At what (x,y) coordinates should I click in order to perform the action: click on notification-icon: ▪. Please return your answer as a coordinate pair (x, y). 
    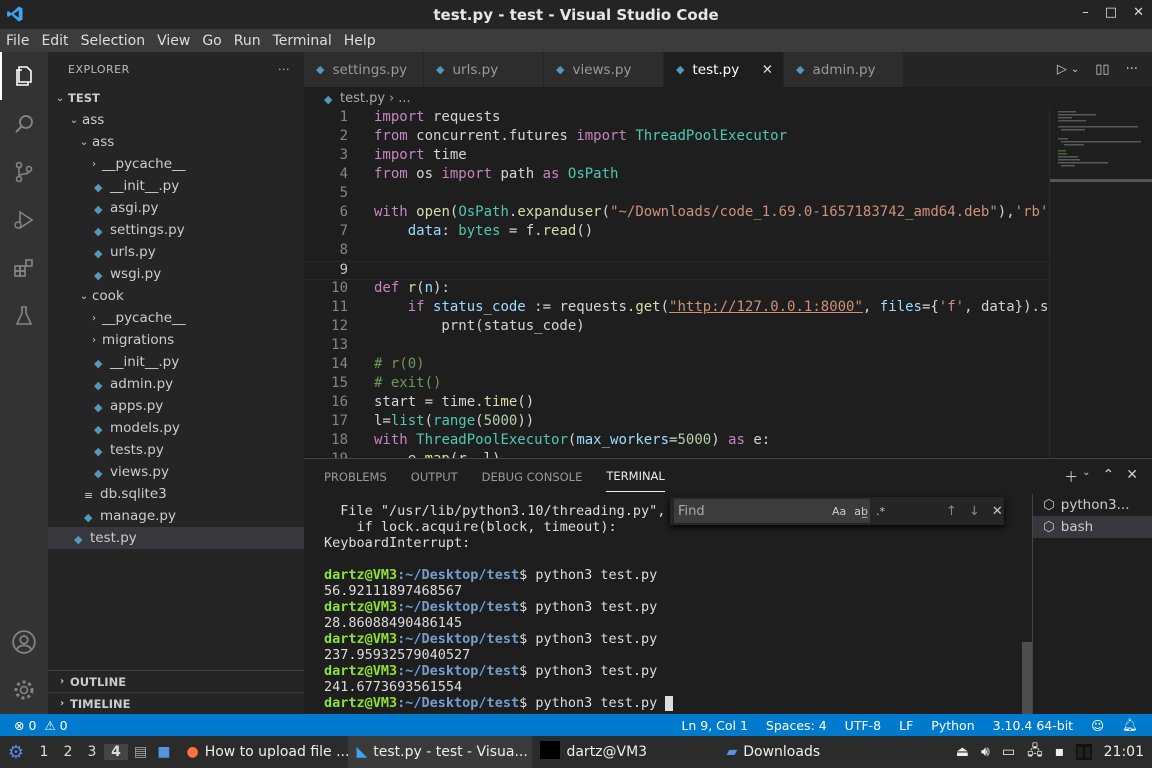
    Looking at the image, I should click on (1060, 752).